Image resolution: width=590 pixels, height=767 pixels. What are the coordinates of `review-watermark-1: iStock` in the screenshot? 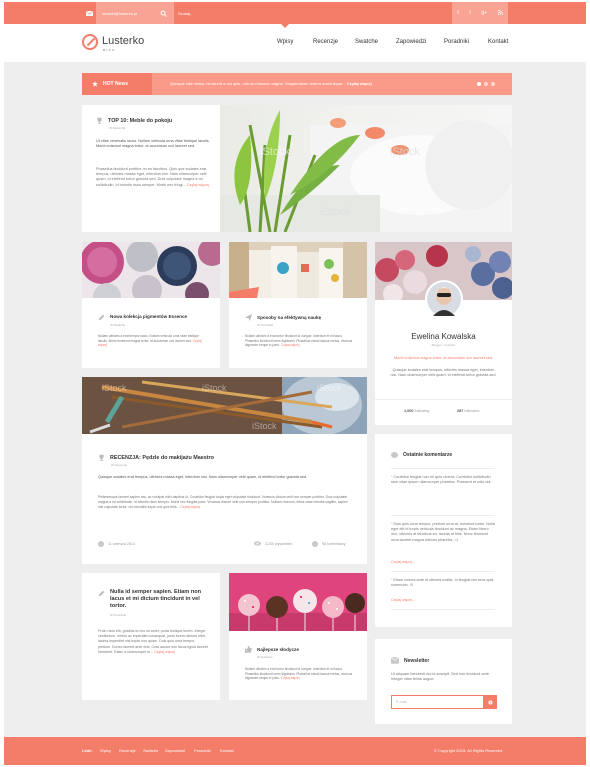 It's located at (114, 388).